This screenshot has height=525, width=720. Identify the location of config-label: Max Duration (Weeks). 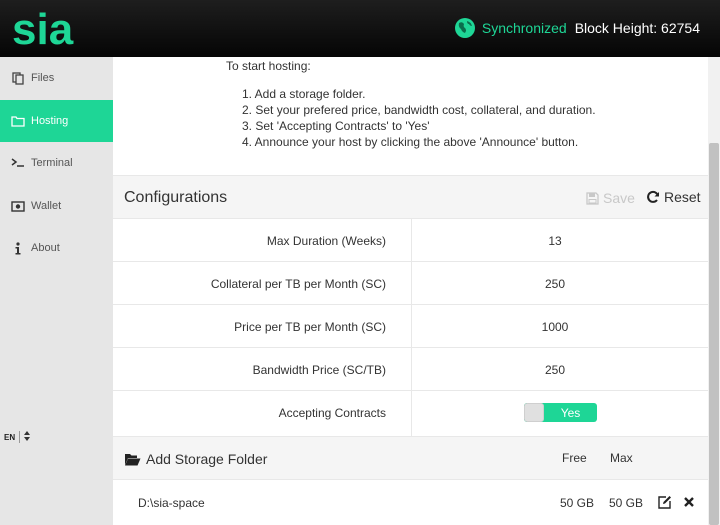
(326, 241).